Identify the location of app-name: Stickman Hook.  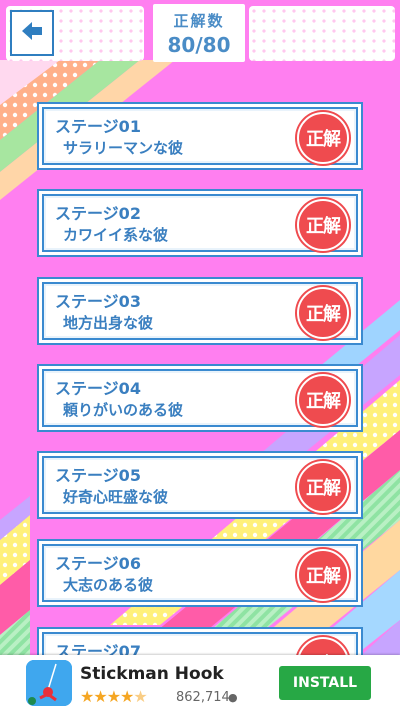
(152, 674).